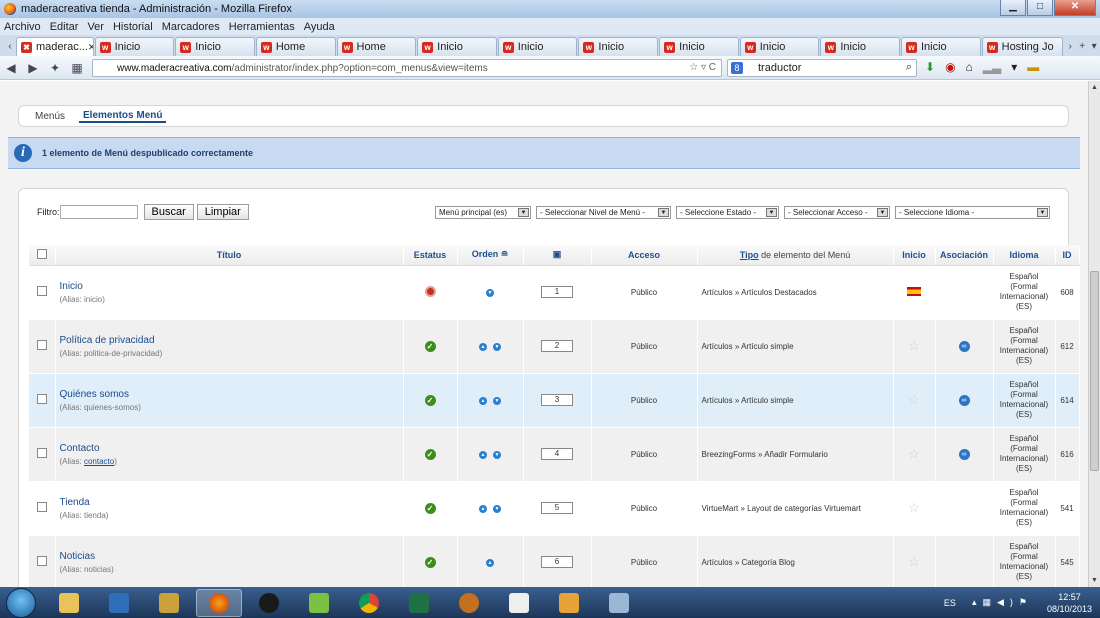  I want to click on forward-icon: ▶, so click(33, 68).